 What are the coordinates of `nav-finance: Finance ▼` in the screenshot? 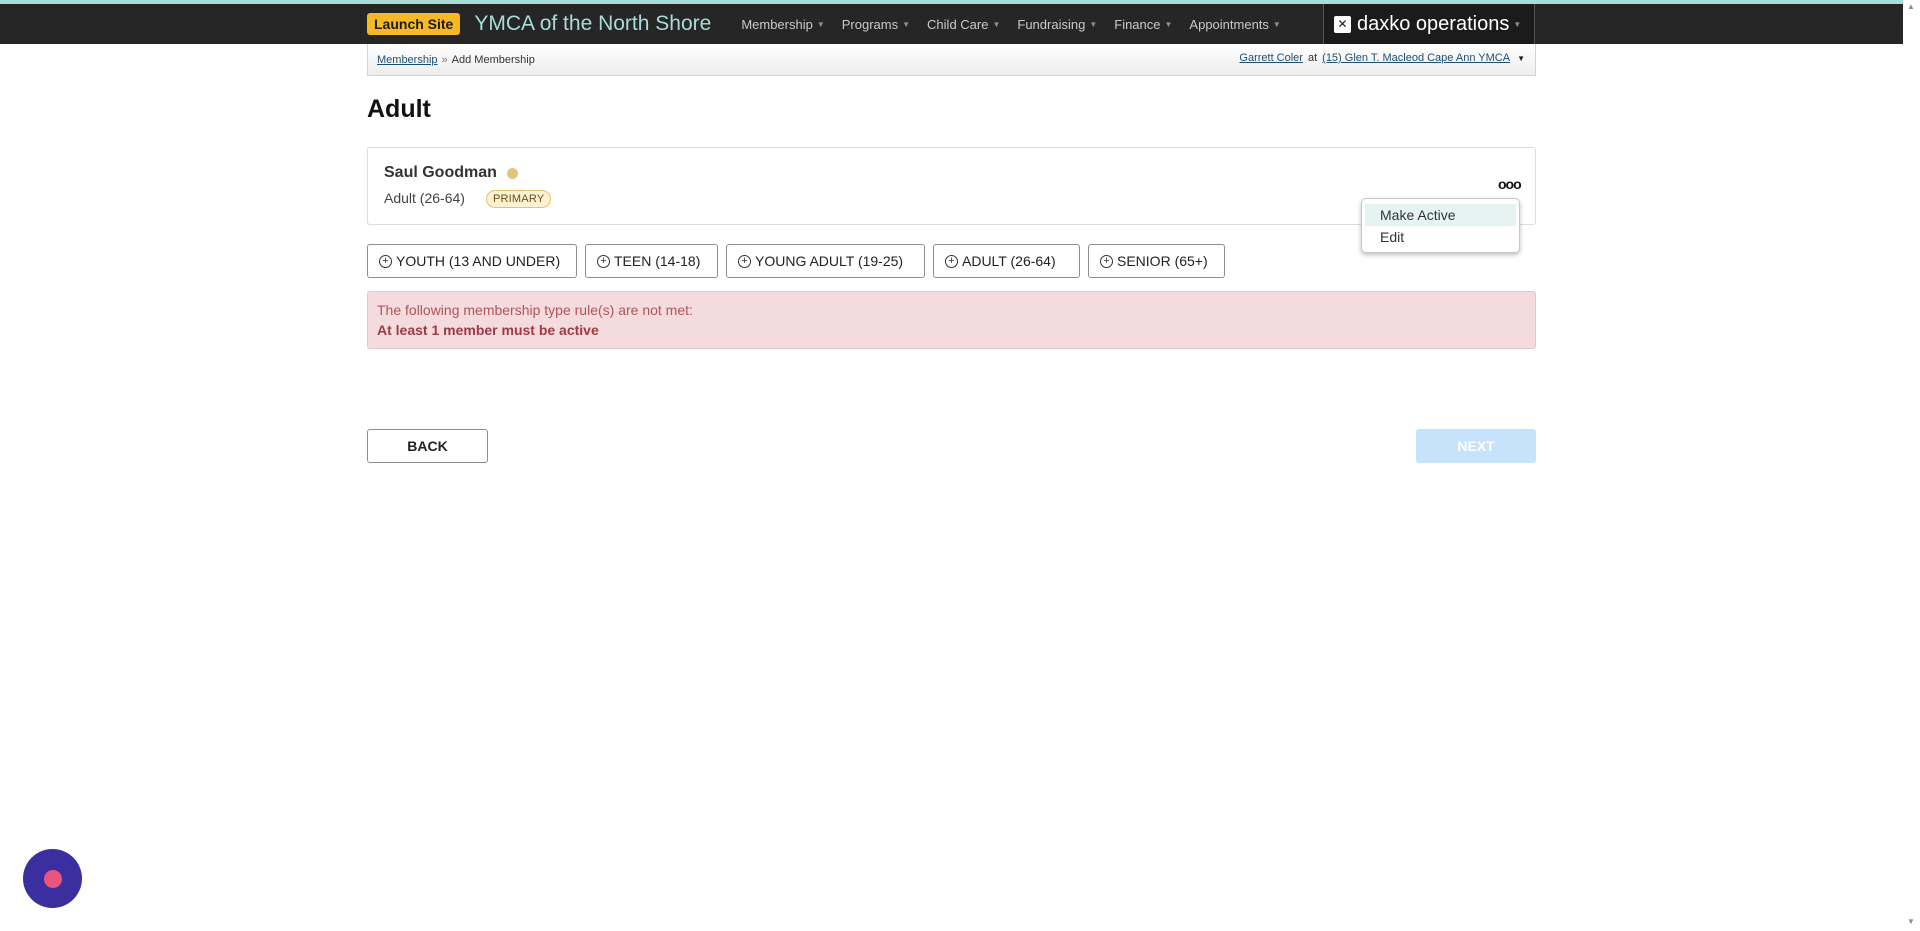 It's located at (1143, 24).